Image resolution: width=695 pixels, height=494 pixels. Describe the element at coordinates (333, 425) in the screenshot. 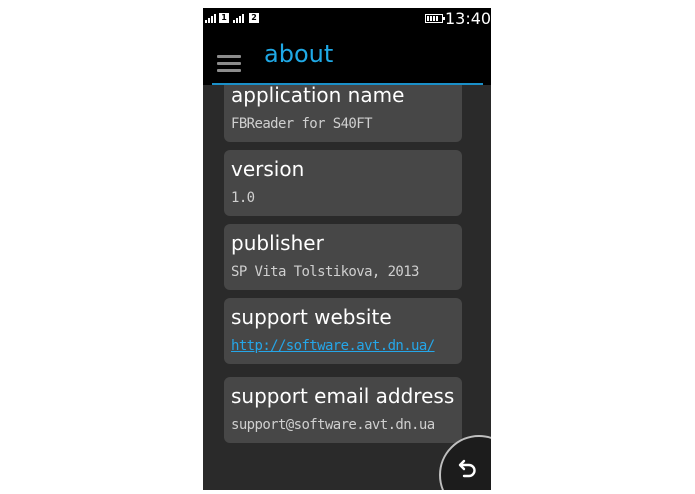

I see `support-email-value: support@software.avt.dn.ua` at that location.